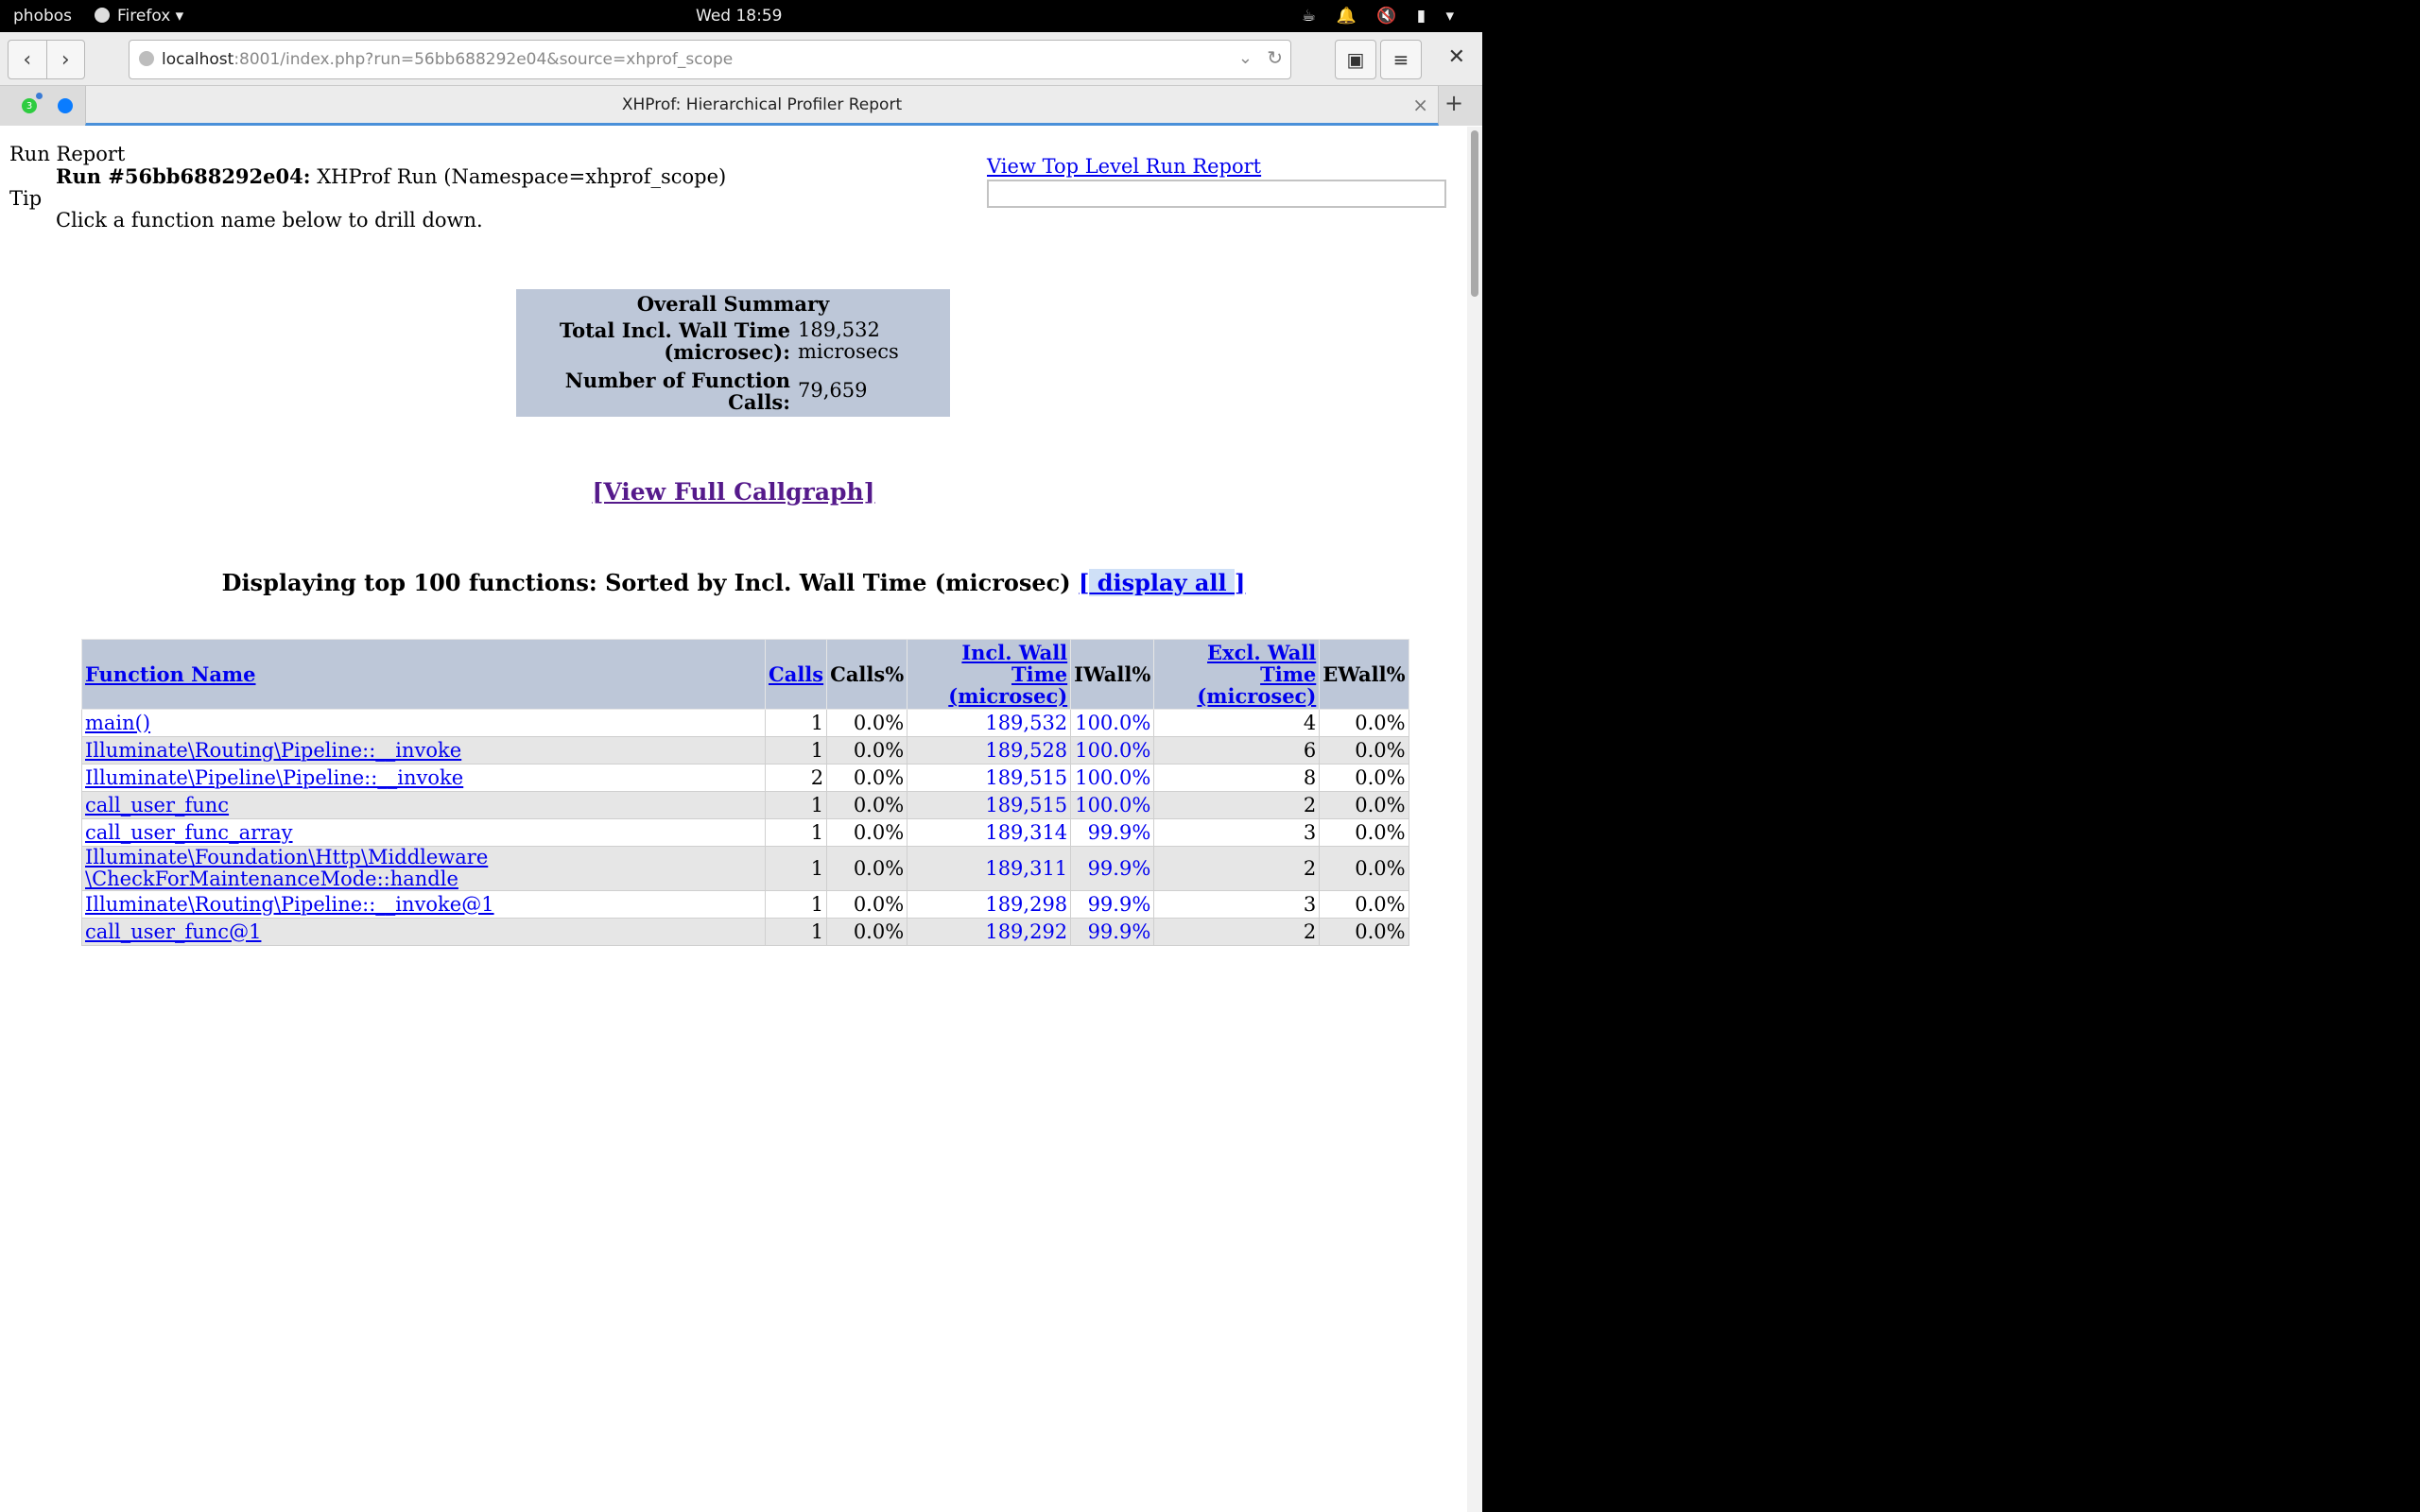  I want to click on function-name-line2: \CheckForMaintenanceMode::handle, so click(271, 879).